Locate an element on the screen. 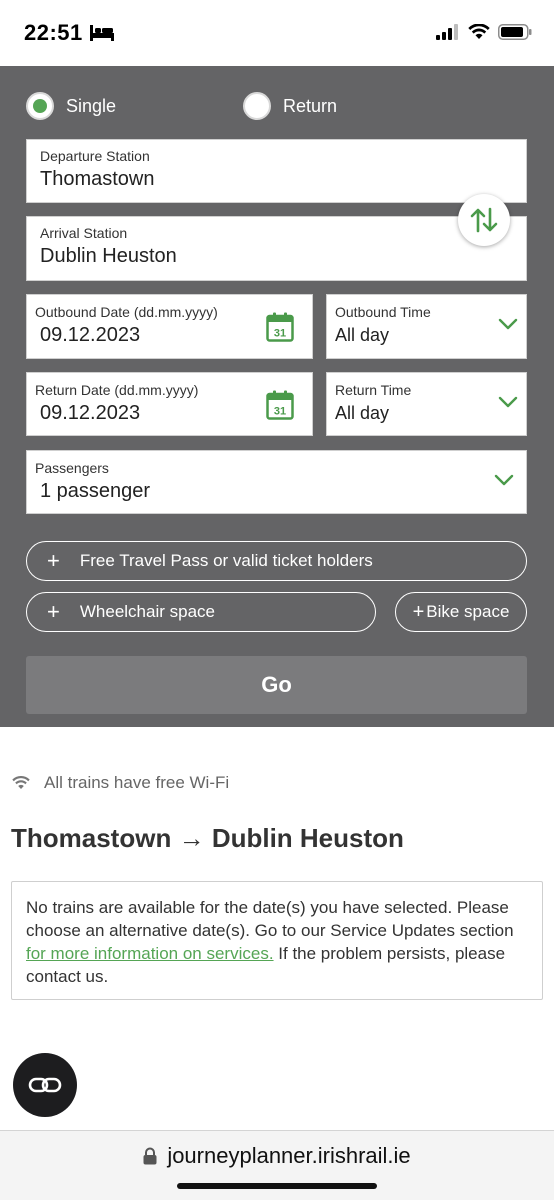 This screenshot has height=1200, width=554. departure-station-value: Thomastown is located at coordinates (97, 179).